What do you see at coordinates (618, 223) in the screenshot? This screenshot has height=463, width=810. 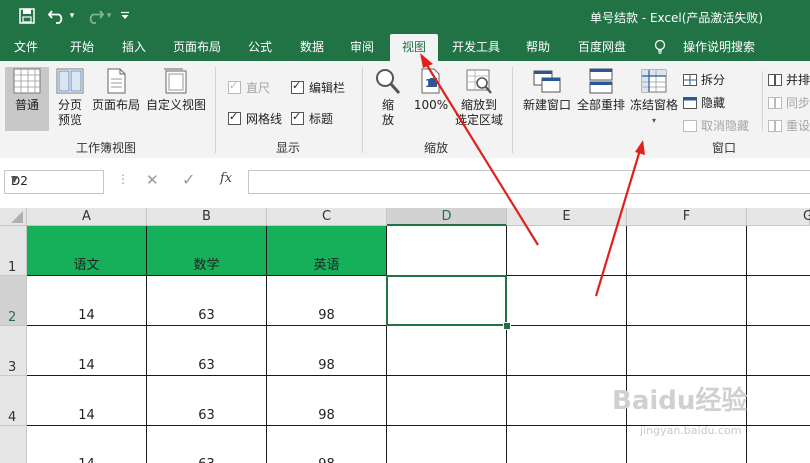 I see `arrow-to-freeze-panes` at bounding box center [618, 223].